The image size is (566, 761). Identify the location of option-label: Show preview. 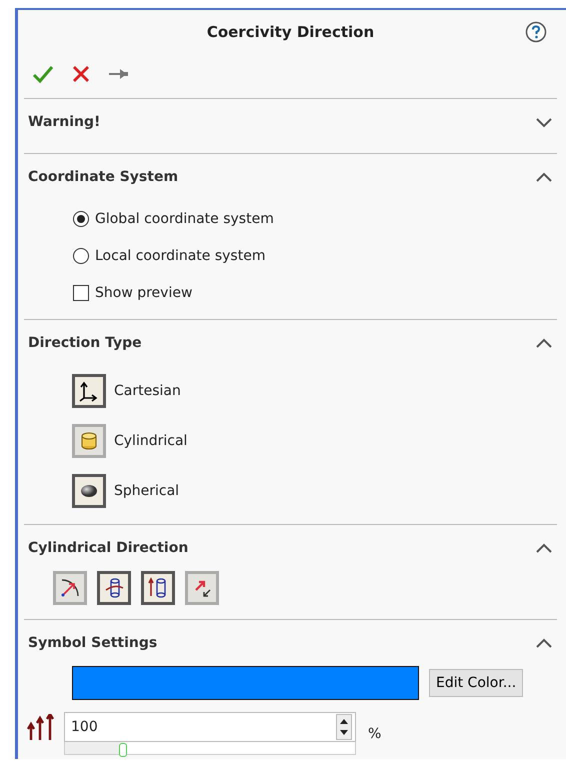
(143, 292).